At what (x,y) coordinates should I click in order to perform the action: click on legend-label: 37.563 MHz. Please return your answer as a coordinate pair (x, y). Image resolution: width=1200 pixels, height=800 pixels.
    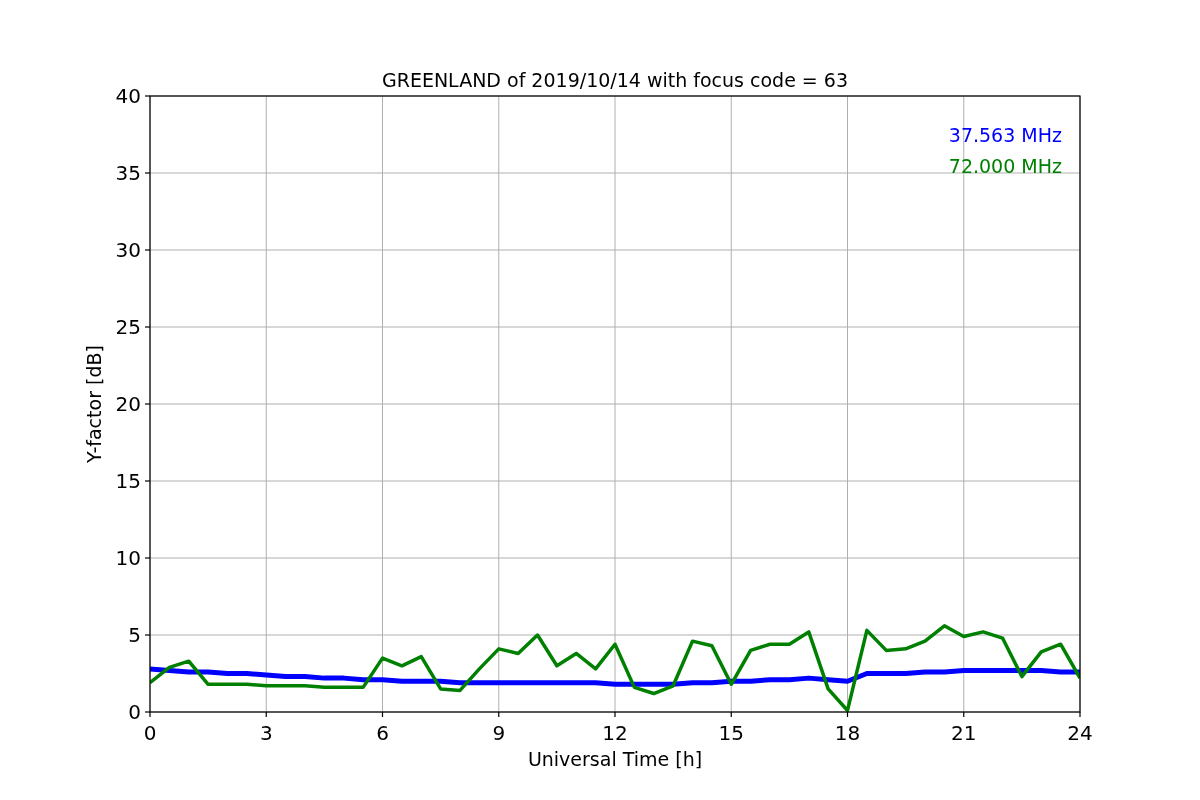
    Looking at the image, I should click on (1005, 135).